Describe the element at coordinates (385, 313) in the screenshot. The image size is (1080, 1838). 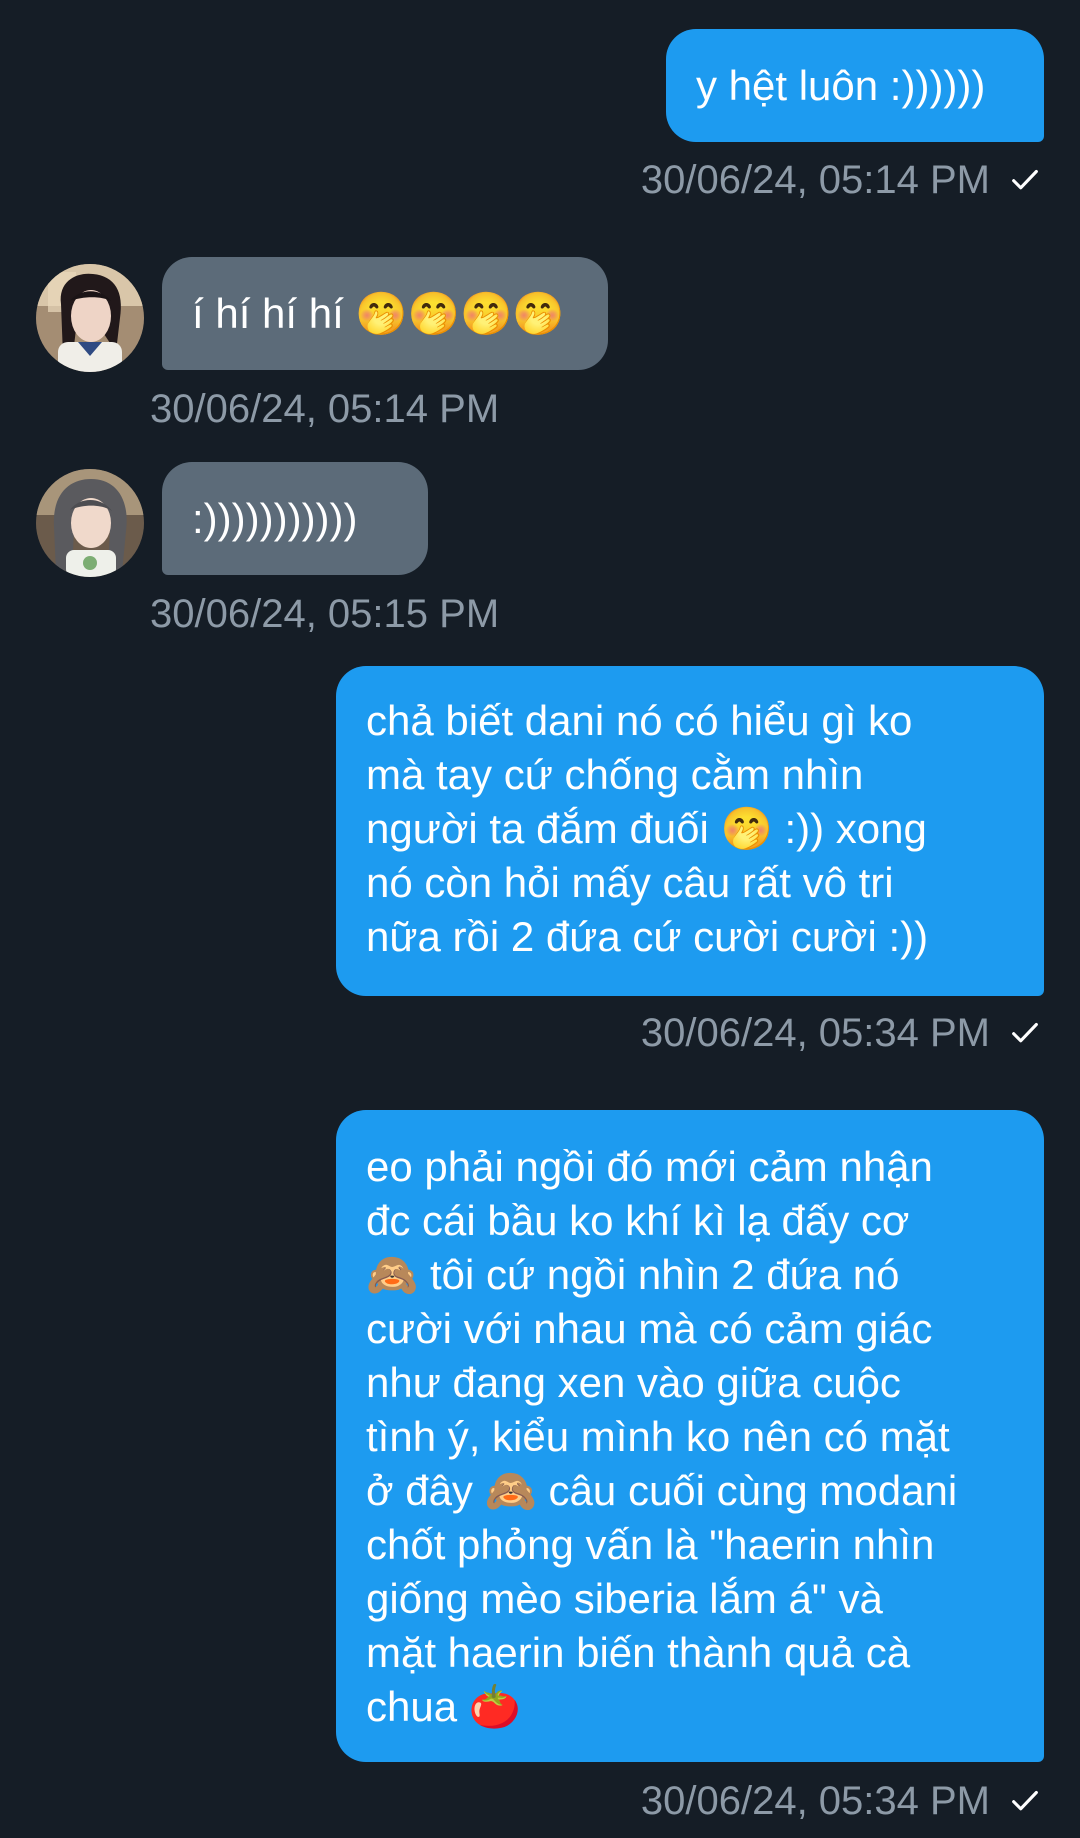
I see `message-bubble-received-1: í hí hí hí 🤭🤭🤭🤭` at that location.